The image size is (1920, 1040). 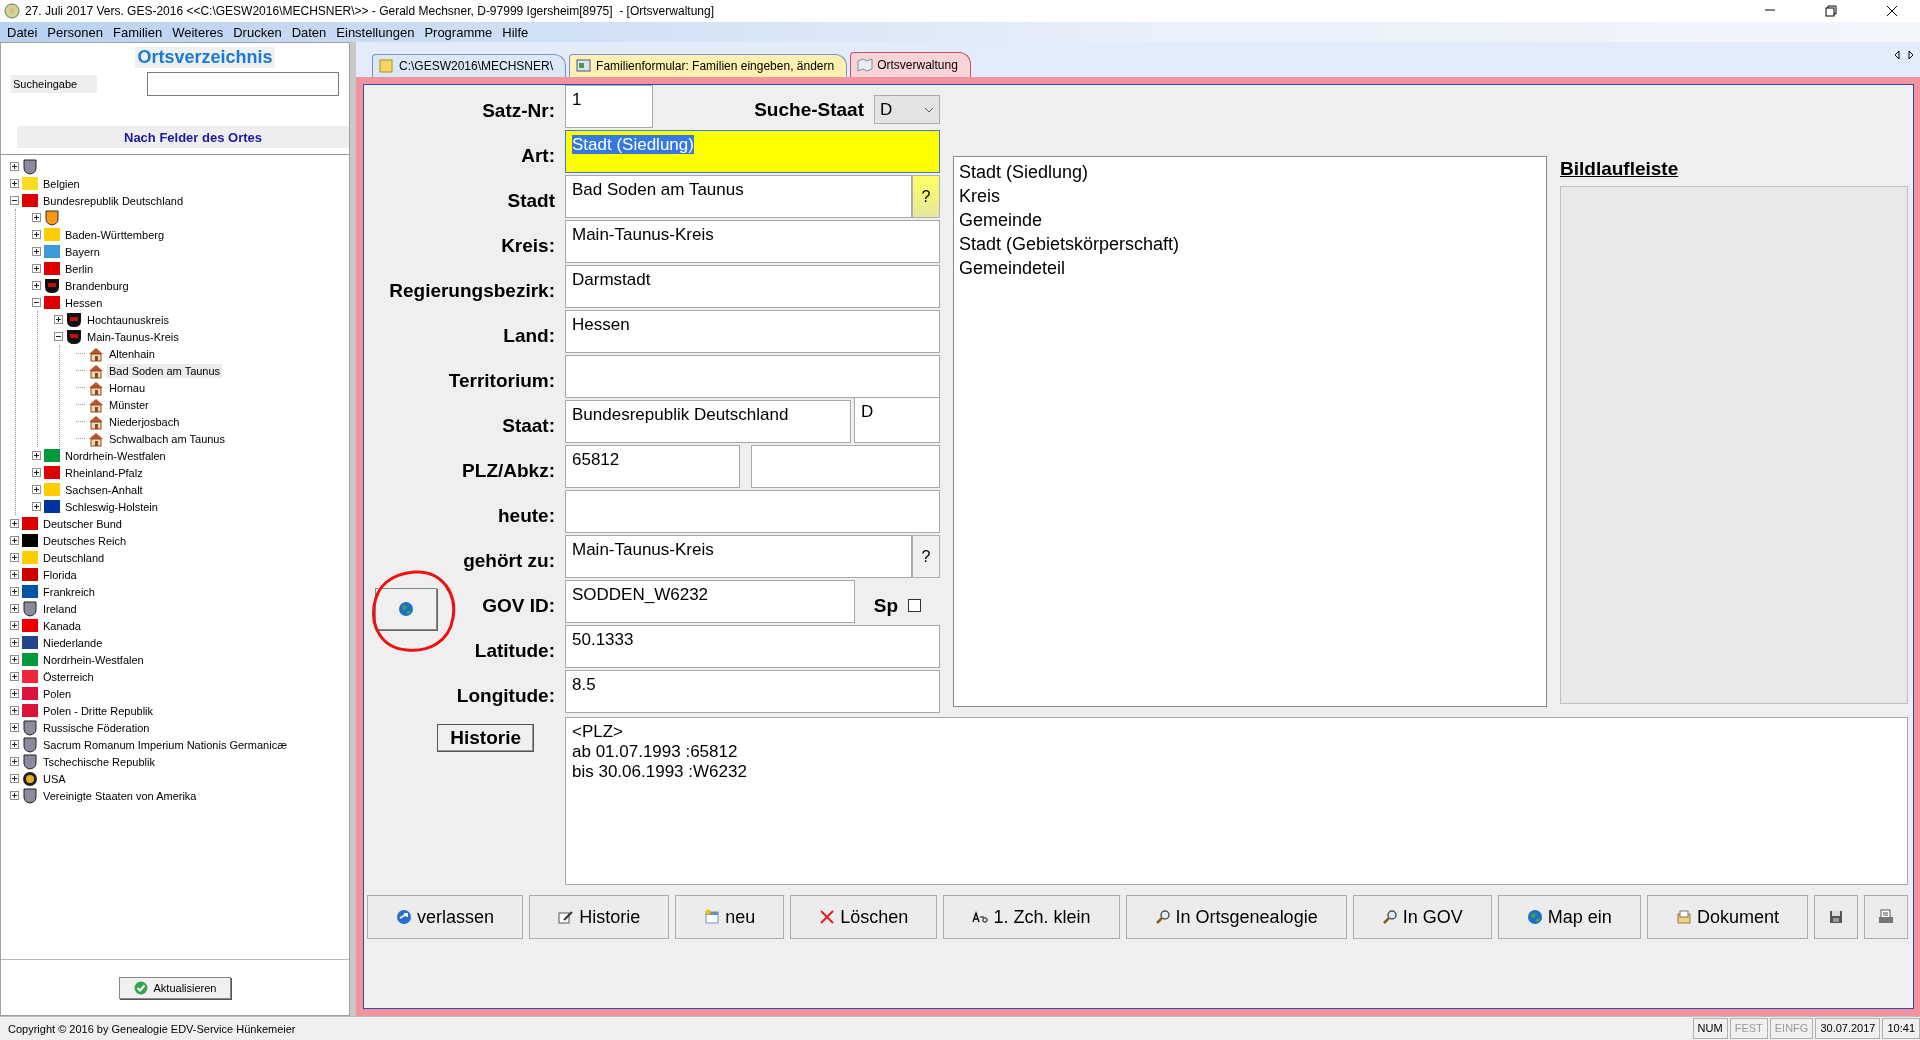 What do you see at coordinates (99, 761) in the screenshot?
I see `tree-item: Tschechische Republik` at bounding box center [99, 761].